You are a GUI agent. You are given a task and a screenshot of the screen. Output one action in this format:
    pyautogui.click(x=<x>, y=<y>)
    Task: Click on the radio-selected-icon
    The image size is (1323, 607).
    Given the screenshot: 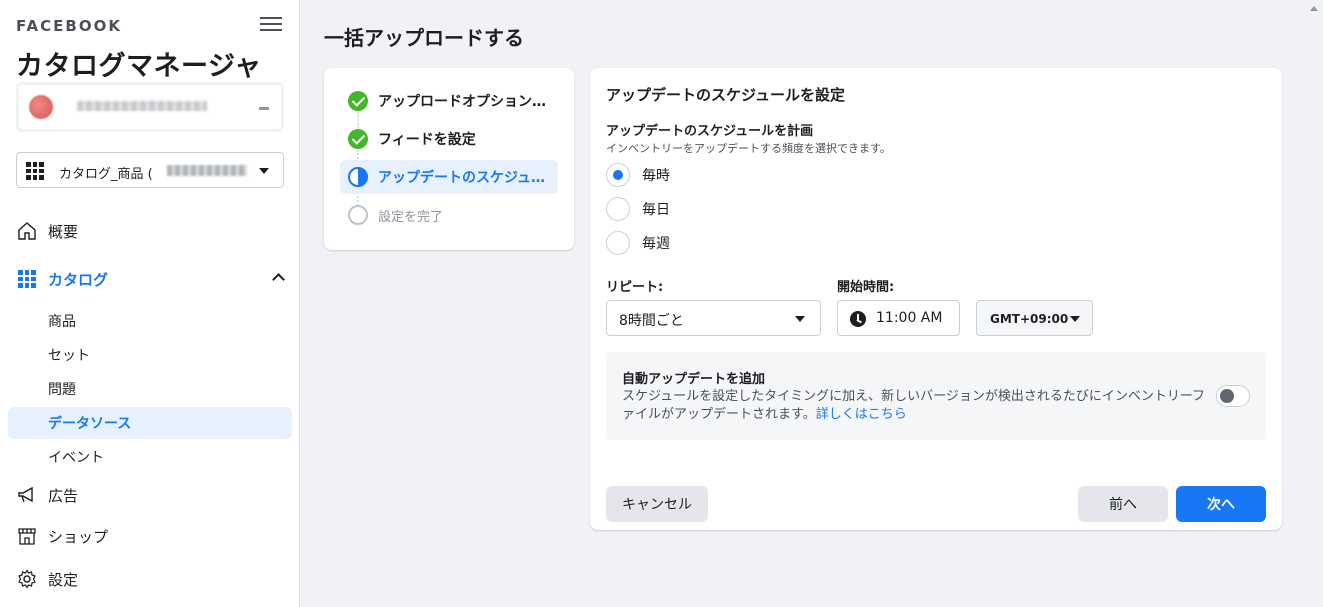 What is the action you would take?
    pyautogui.click(x=618, y=175)
    